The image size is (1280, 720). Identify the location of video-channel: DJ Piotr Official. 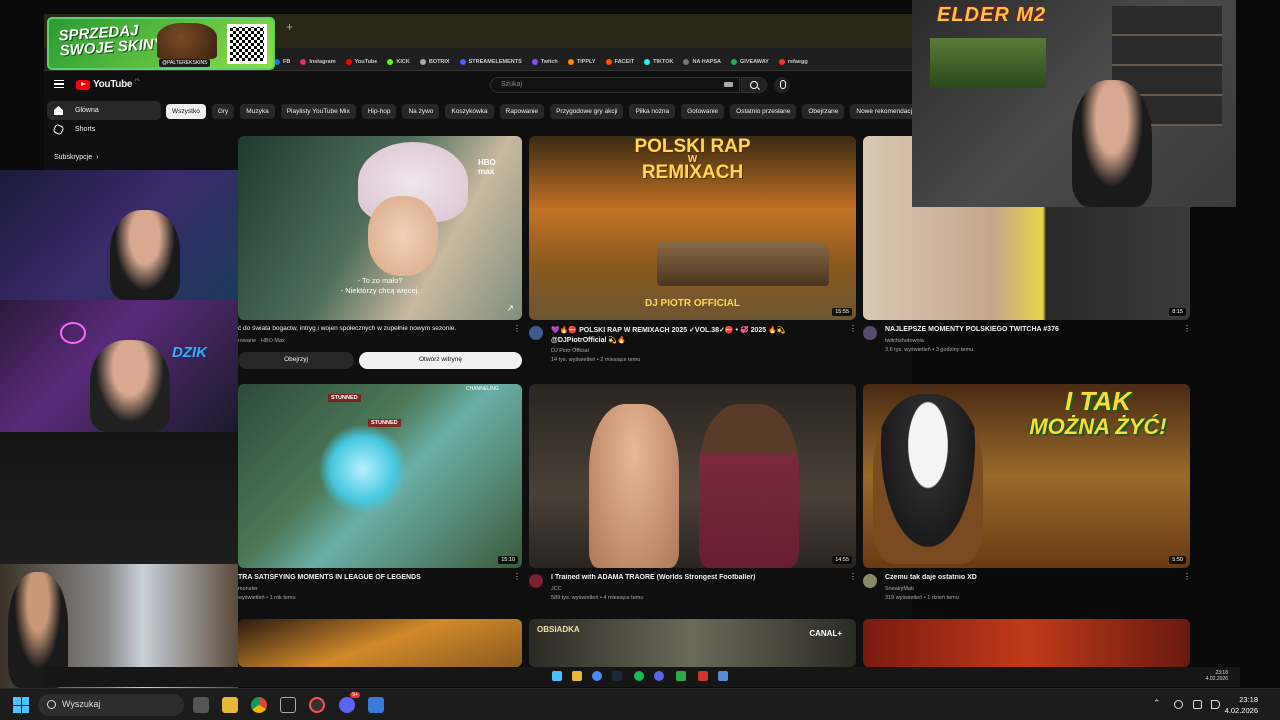
(570, 351).